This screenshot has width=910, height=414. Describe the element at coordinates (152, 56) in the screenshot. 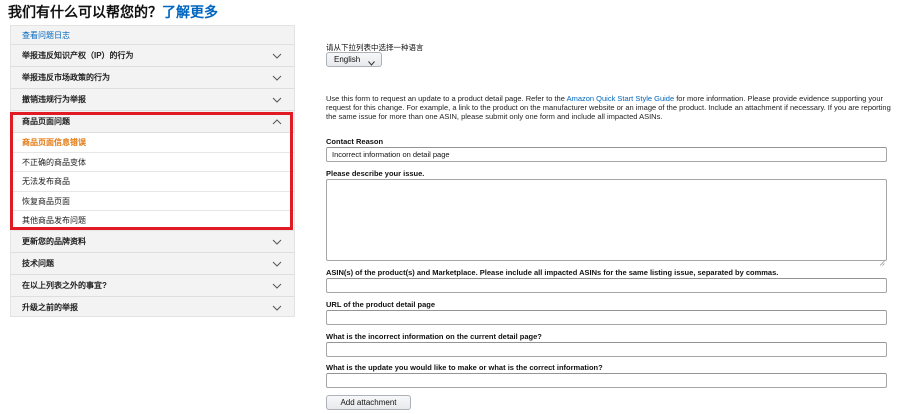

I see `sidebar-item-report-ip-violation: 举报违反知识产权（IP）的行为` at that location.